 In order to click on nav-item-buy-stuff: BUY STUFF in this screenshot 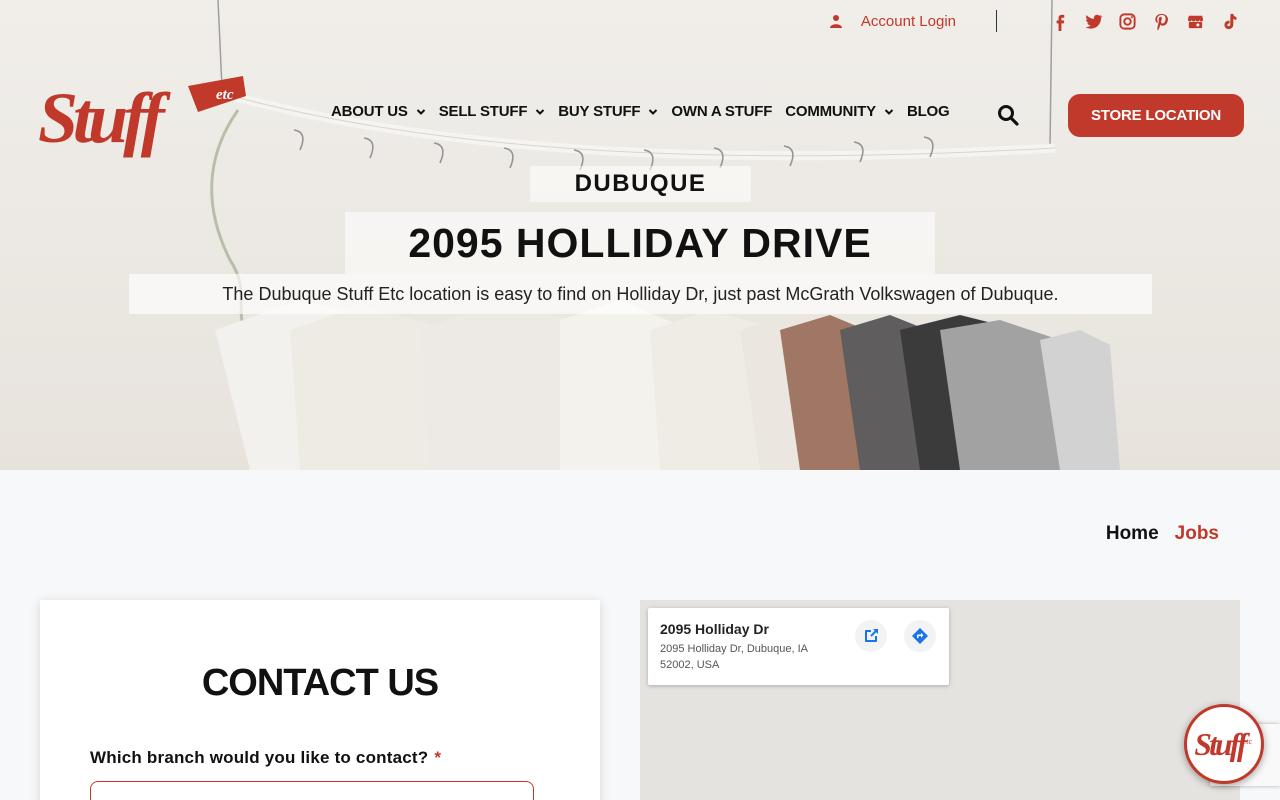, I will do `click(608, 111)`.